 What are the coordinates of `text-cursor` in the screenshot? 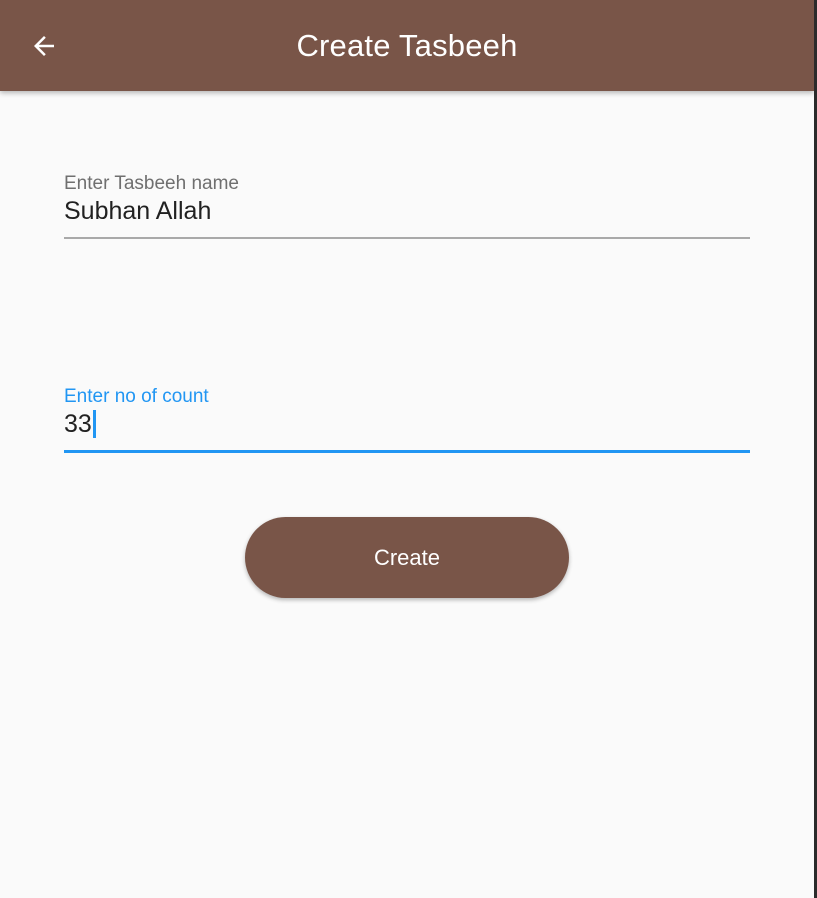 It's located at (94, 424).